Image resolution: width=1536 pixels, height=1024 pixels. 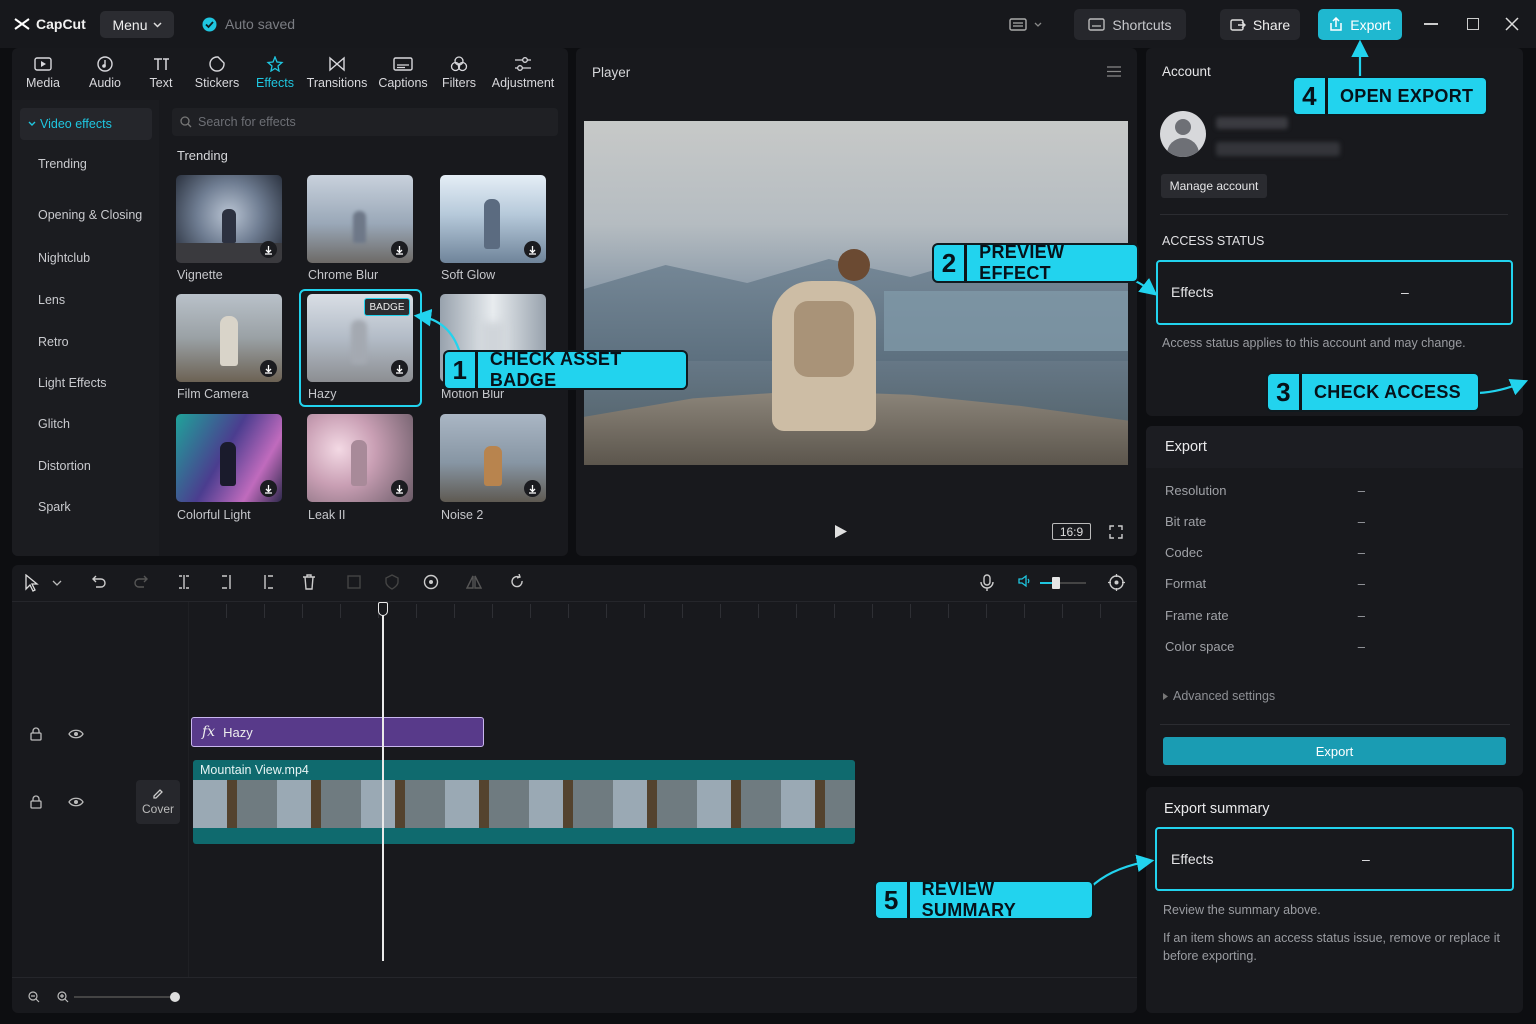 I want to click on undo-icon, so click(x=99, y=582).